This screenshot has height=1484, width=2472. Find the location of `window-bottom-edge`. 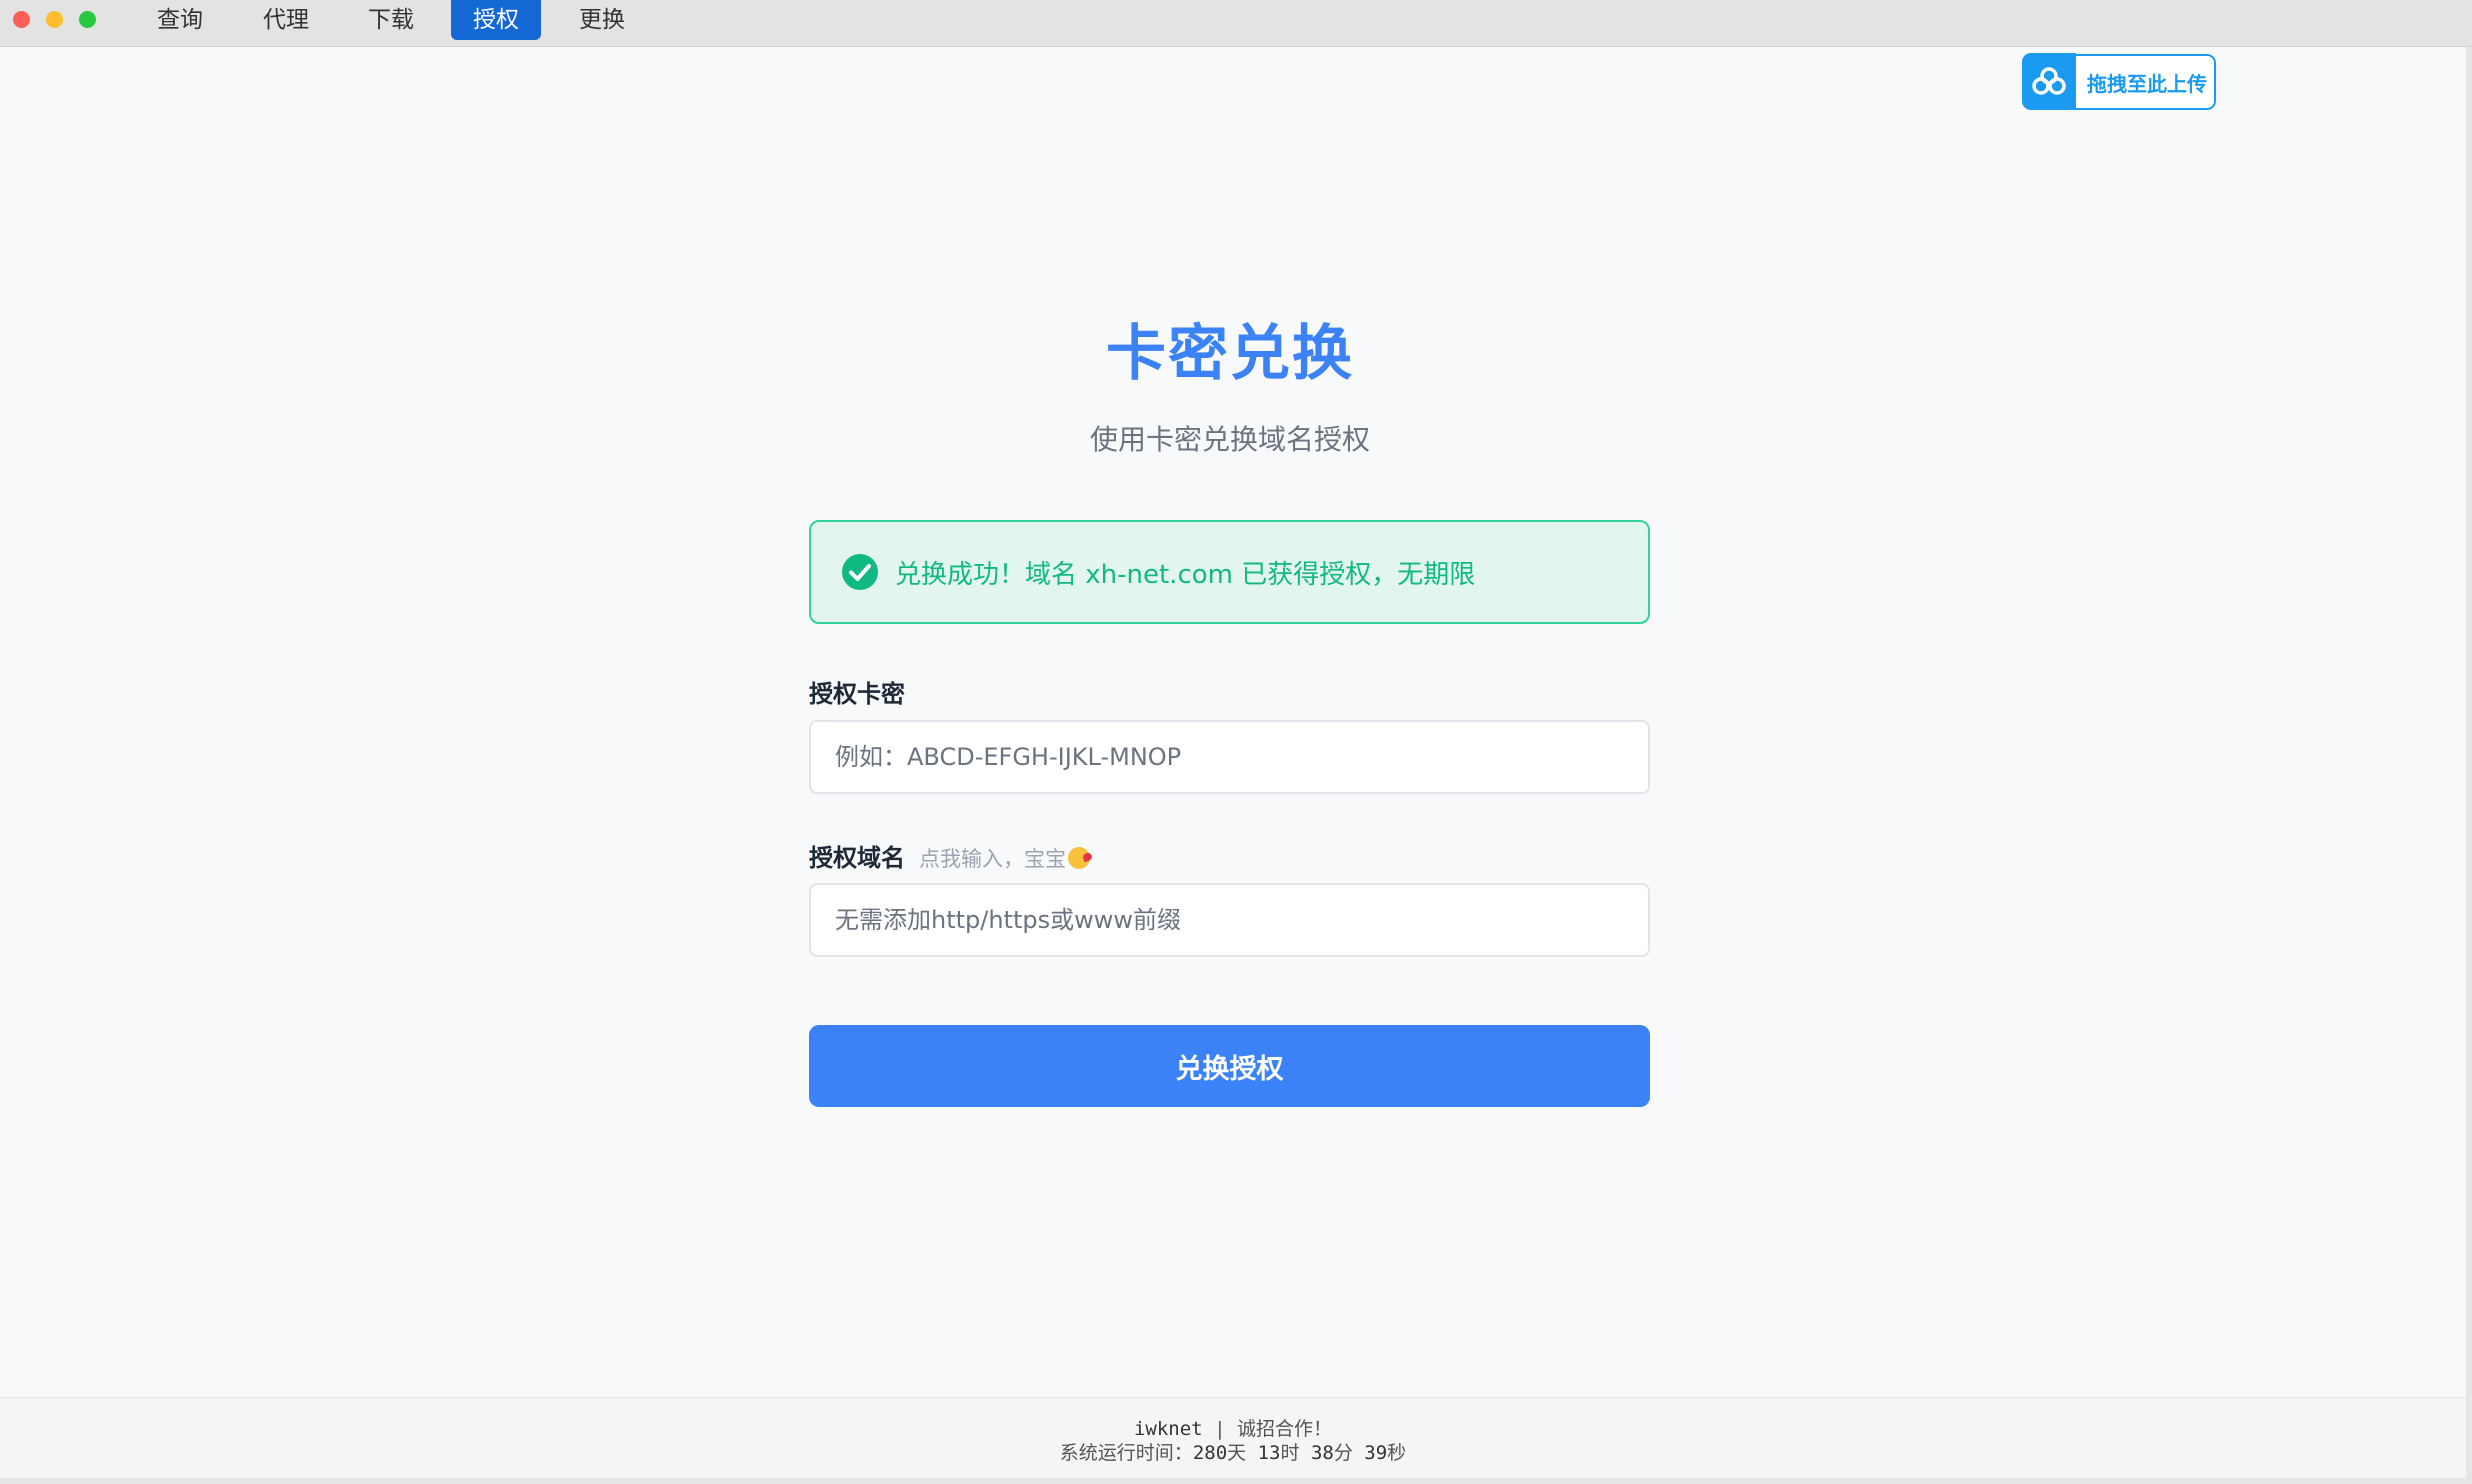

window-bottom-edge is located at coordinates (1236, 1481).